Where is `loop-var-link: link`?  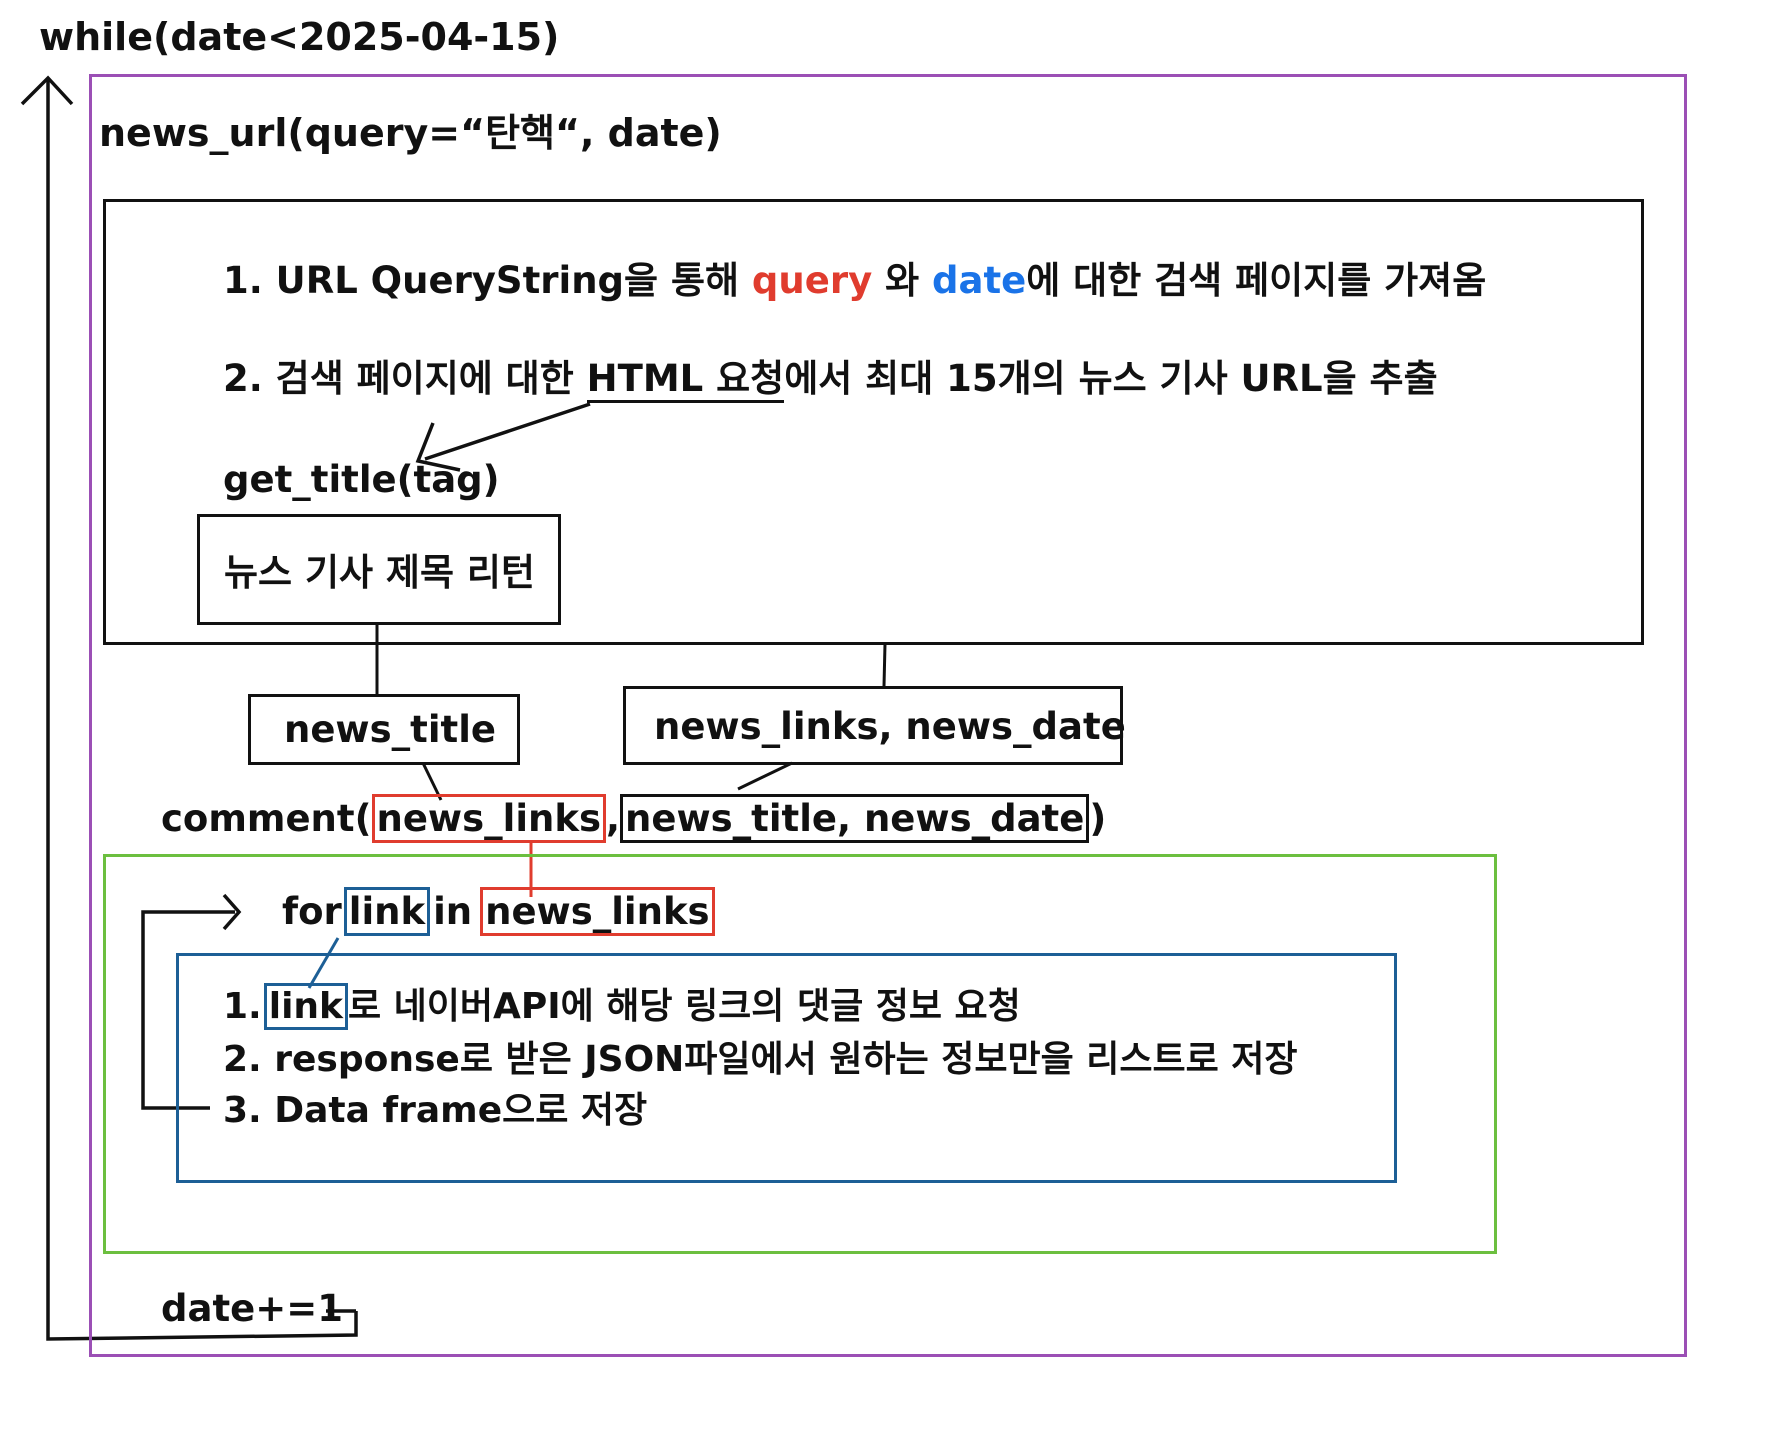 loop-var-link: link is located at coordinates (387, 911).